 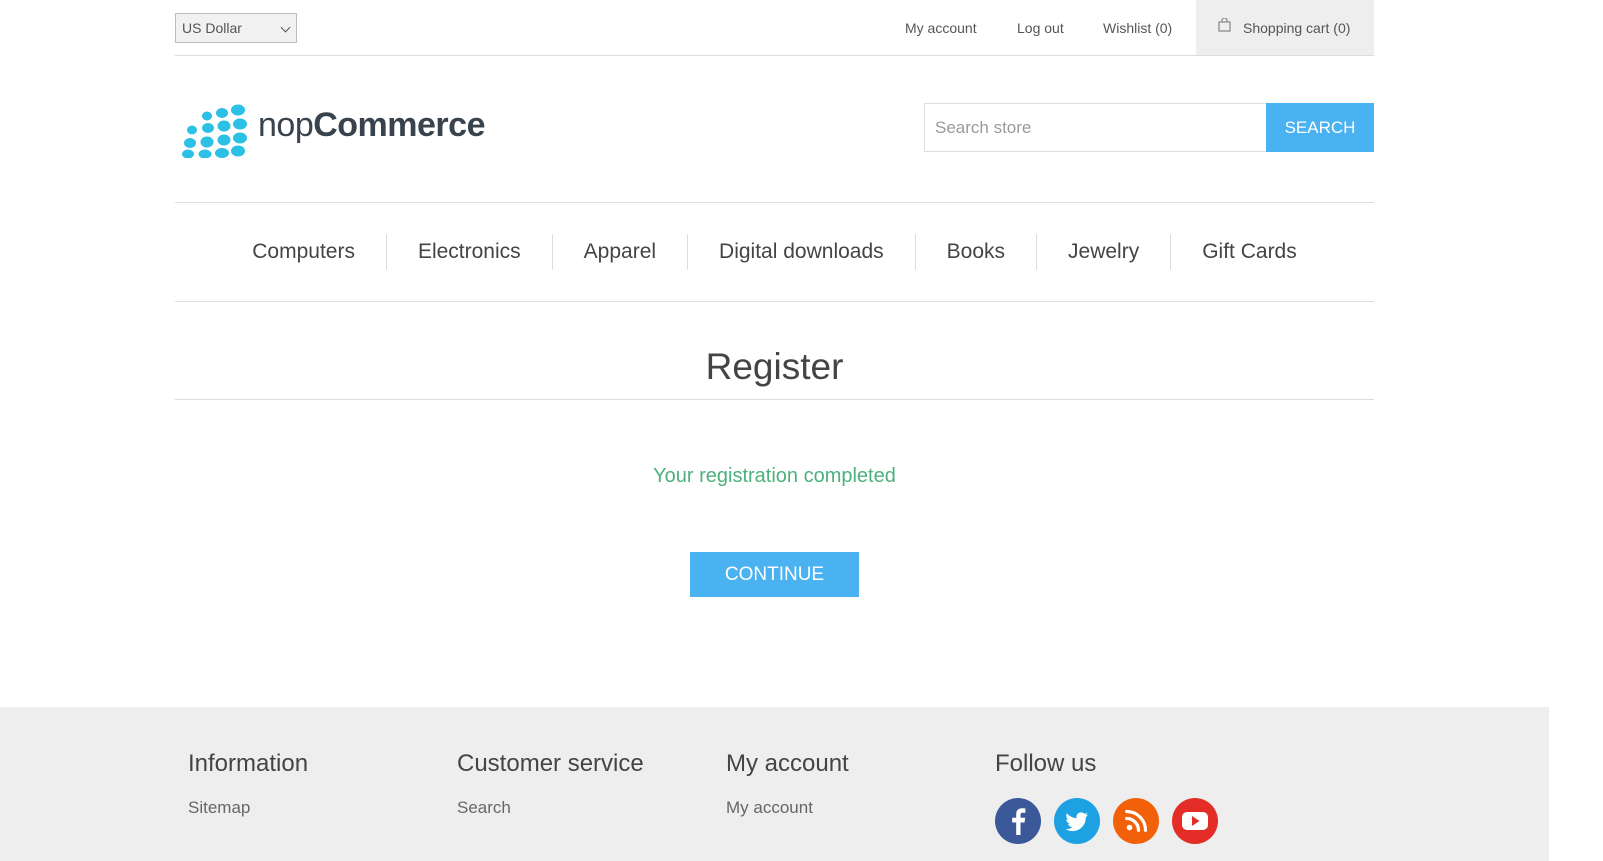 I want to click on menu-item-books: Books, so click(x=975, y=252).